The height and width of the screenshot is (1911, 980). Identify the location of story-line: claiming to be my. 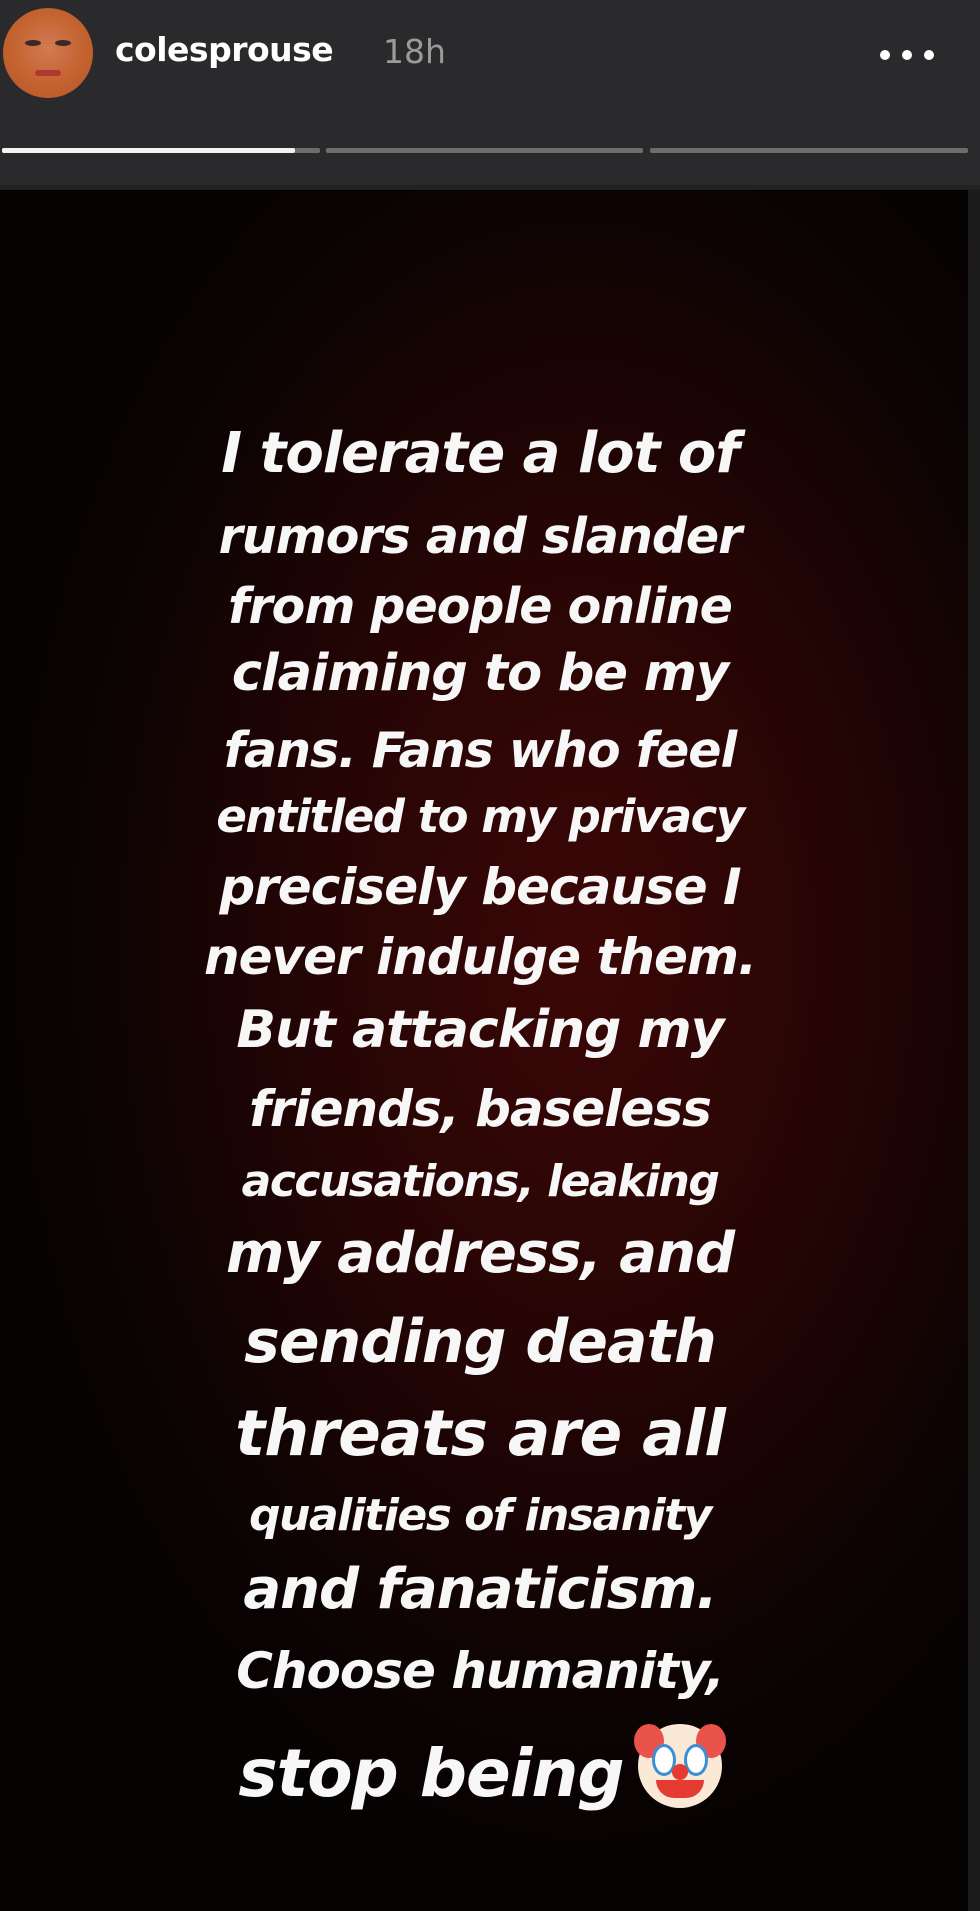
(480, 673).